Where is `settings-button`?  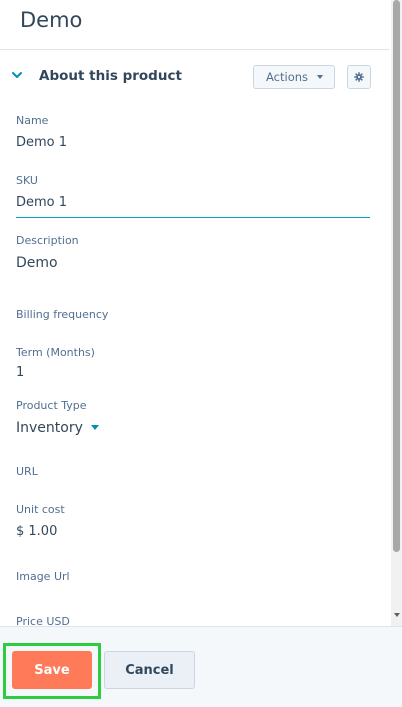
settings-button is located at coordinates (359, 77).